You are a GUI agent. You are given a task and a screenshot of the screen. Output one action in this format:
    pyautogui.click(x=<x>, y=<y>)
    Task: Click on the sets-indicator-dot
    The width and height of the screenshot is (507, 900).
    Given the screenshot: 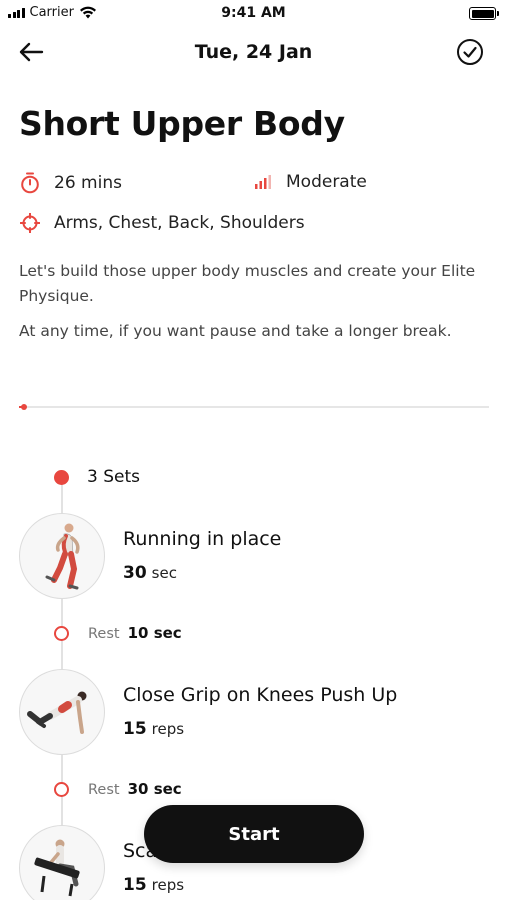 What is the action you would take?
    pyautogui.click(x=61, y=477)
    